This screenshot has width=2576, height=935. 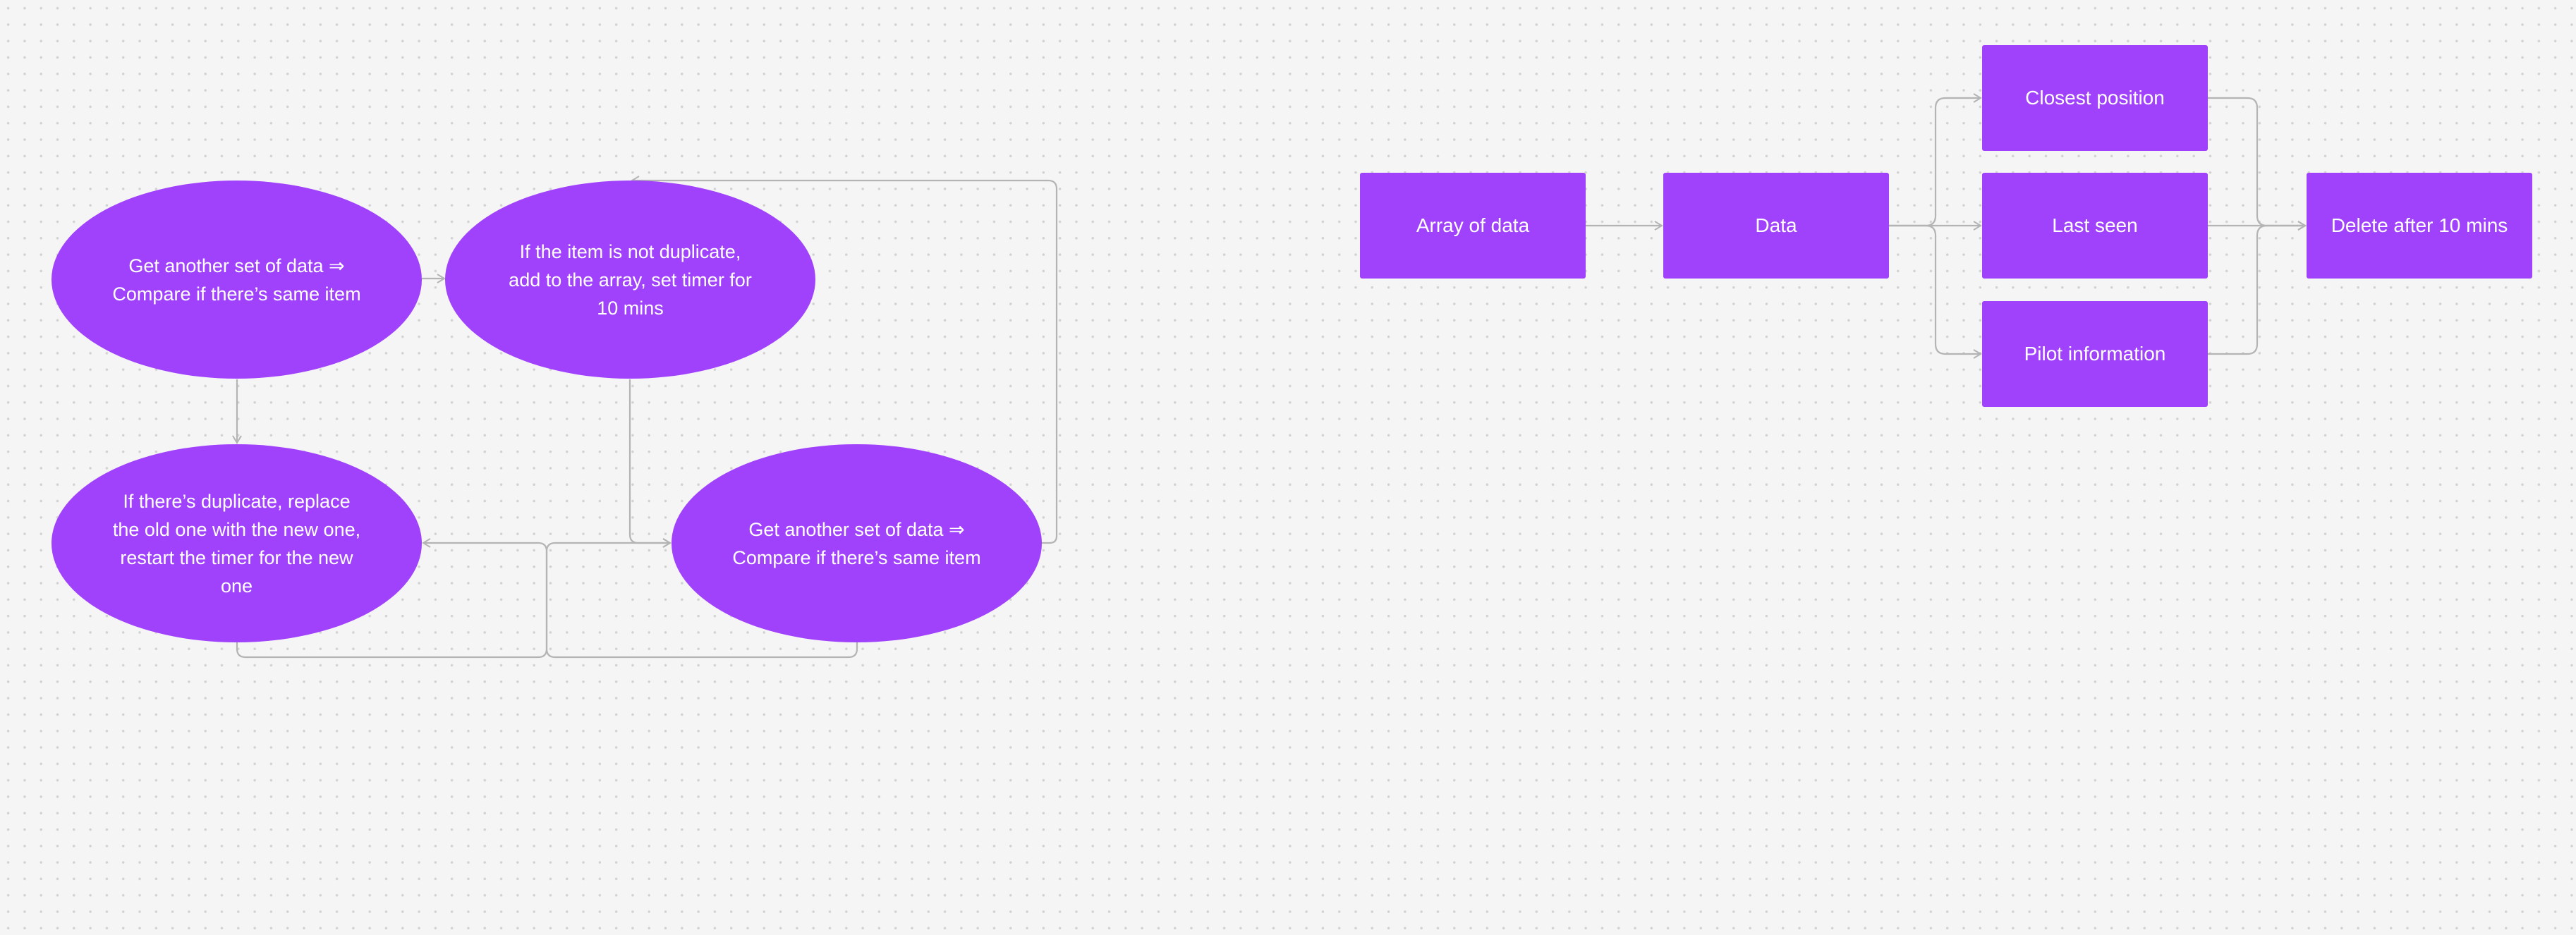 I want to click on box-delete-after-10-mins: Delete after 10 mins, so click(x=2419, y=226).